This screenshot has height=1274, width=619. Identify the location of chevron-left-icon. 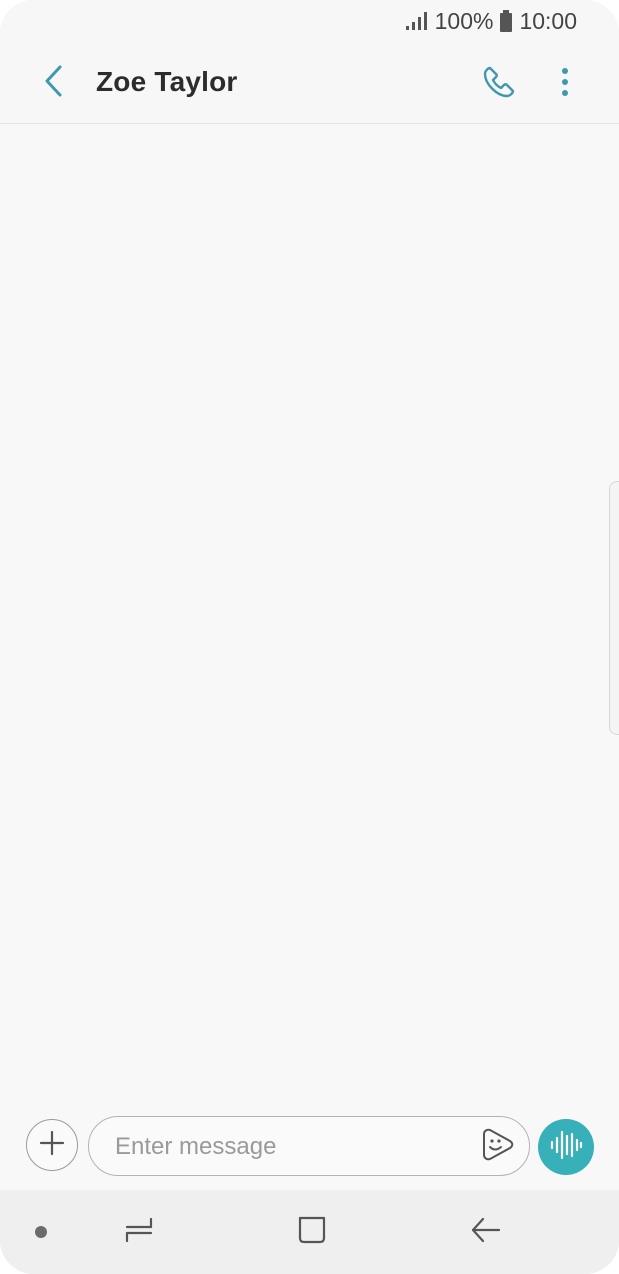
(54, 83).